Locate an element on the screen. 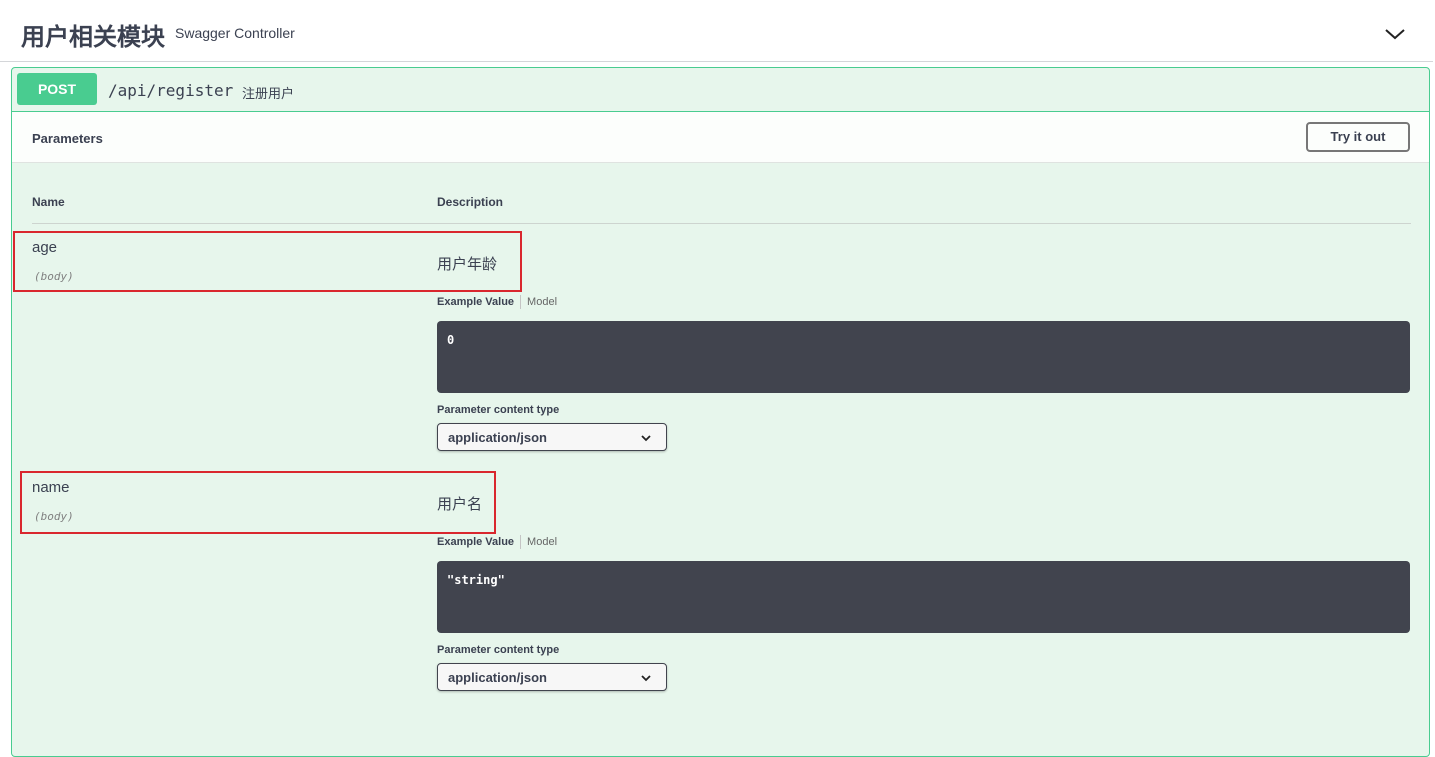  parameters-title: Parameters is located at coordinates (67, 138).